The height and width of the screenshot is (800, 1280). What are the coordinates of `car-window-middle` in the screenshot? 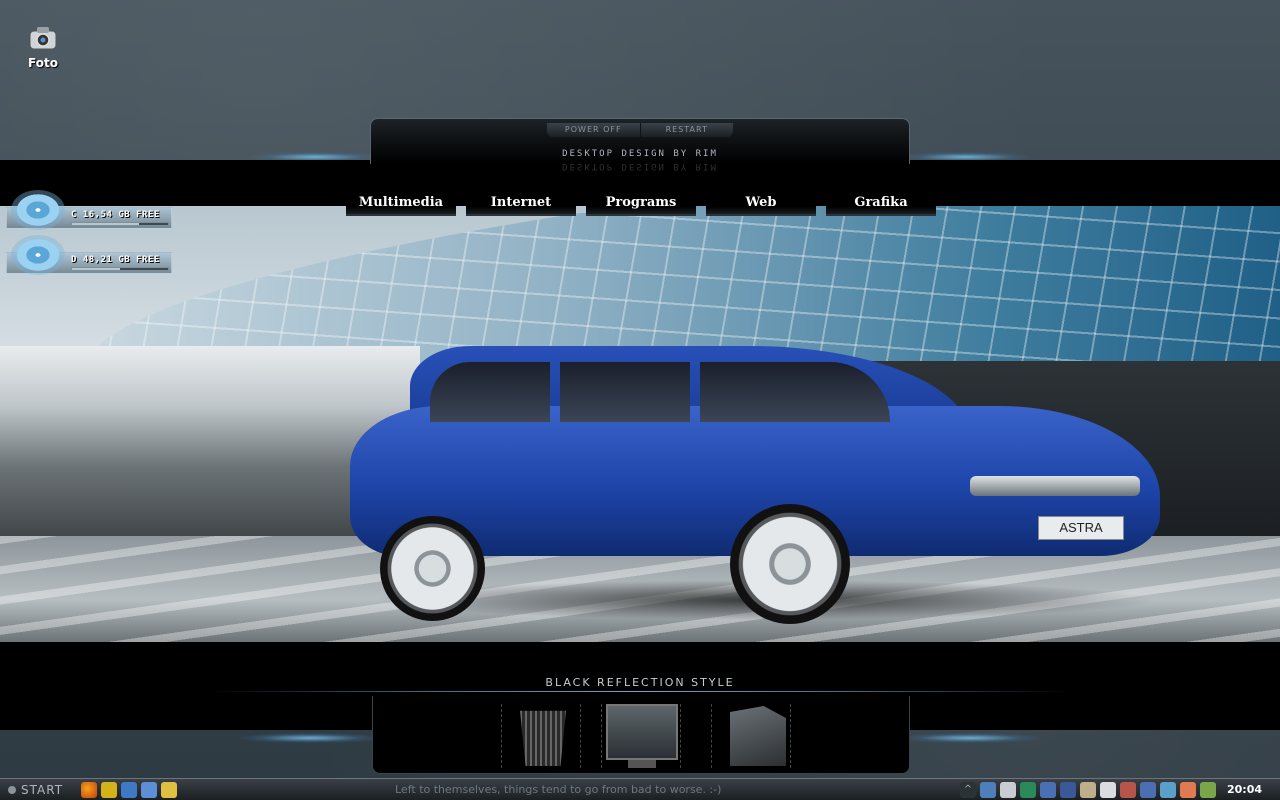 It's located at (625, 392).